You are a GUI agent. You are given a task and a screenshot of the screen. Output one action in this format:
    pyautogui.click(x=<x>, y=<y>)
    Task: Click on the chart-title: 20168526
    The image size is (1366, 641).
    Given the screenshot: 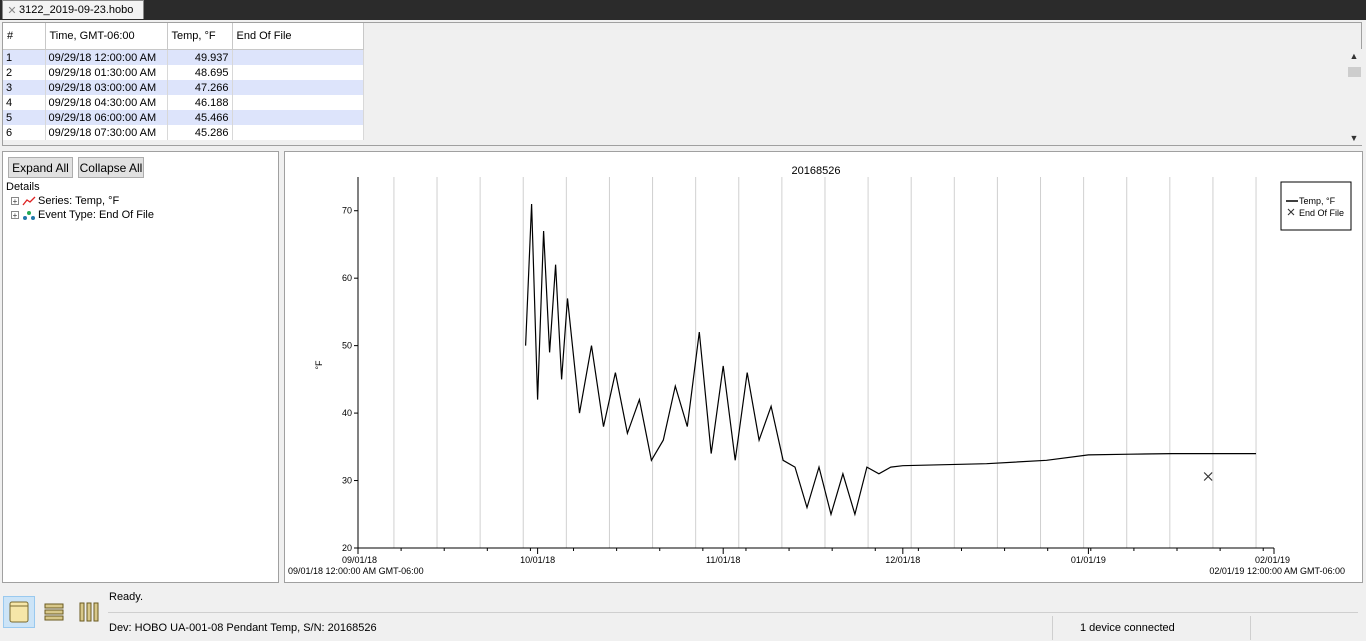 What is the action you would take?
    pyautogui.click(x=816, y=171)
    